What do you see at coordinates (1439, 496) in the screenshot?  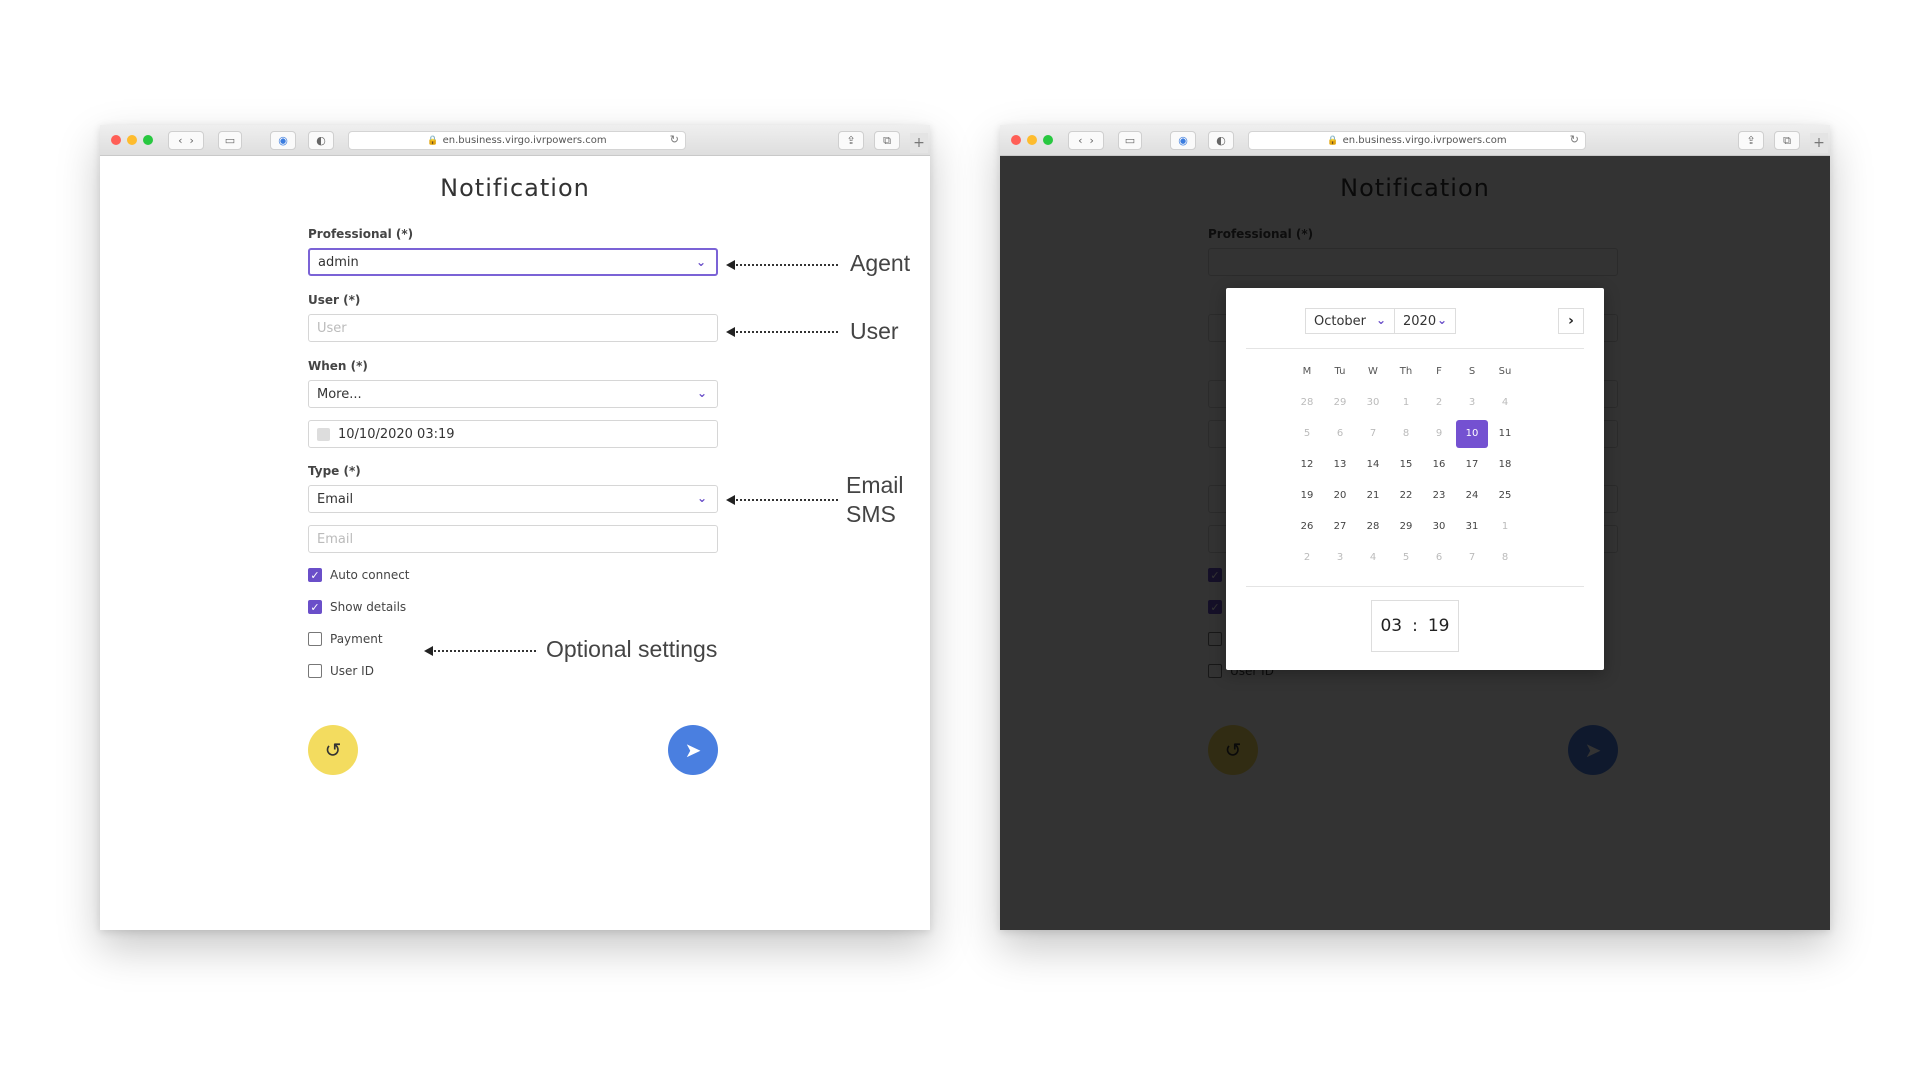 I see `calendar-day: 23` at bounding box center [1439, 496].